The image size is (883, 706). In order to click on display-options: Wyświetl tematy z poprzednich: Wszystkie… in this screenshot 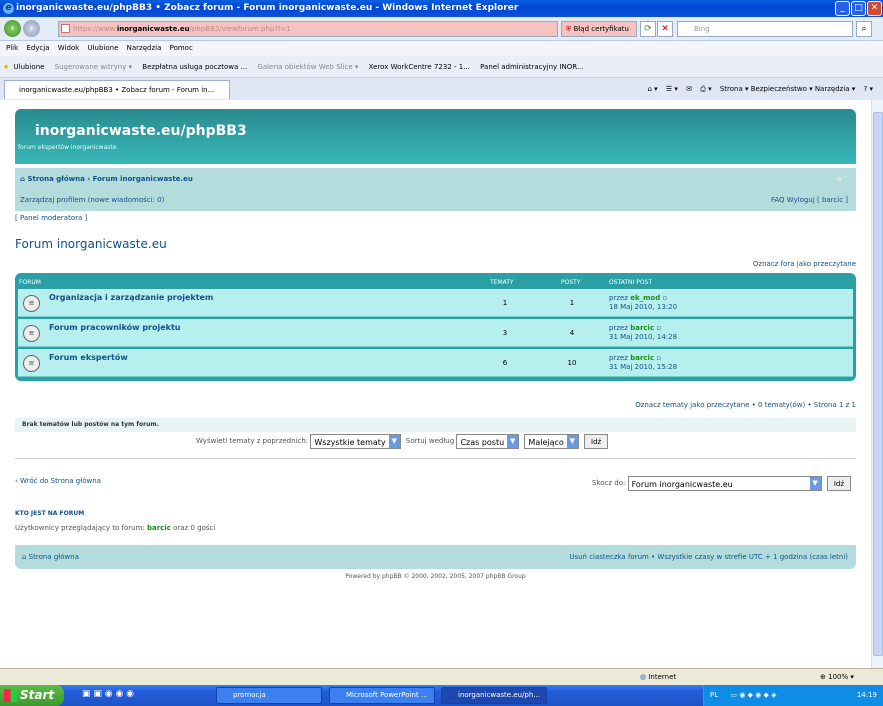, I will do `click(402, 441)`.